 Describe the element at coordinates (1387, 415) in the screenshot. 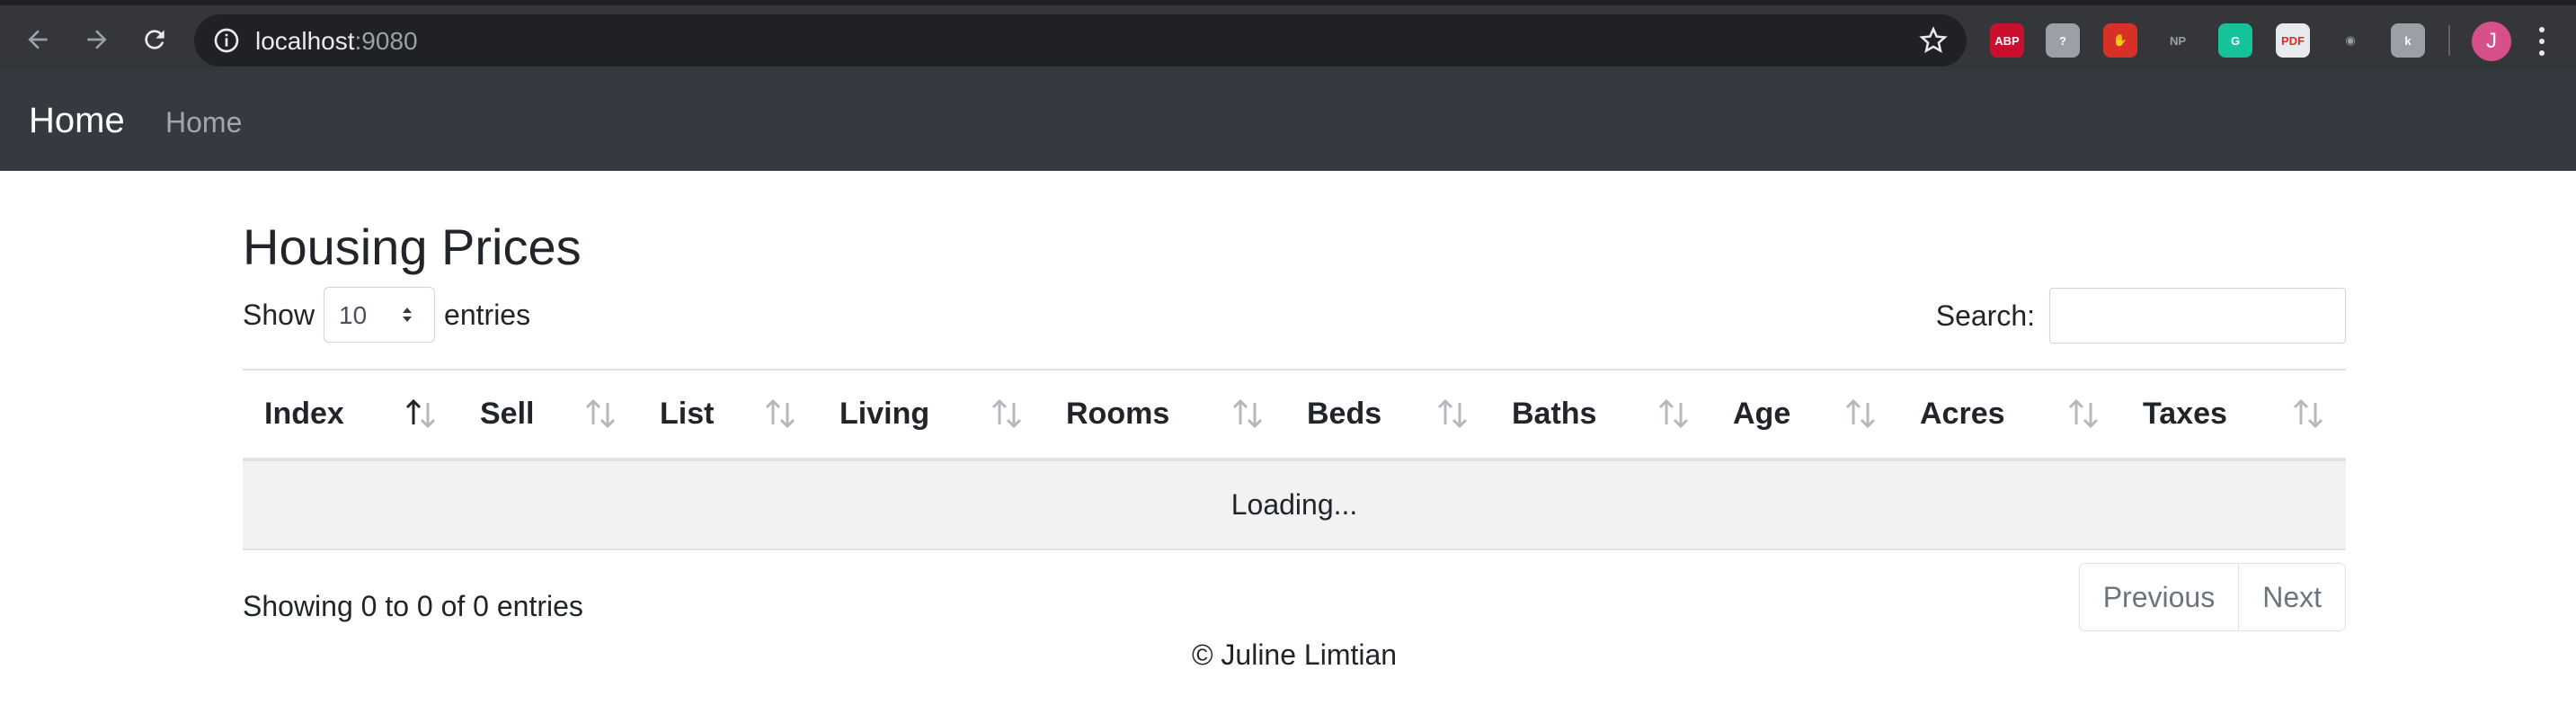

I see `column-header-beds: Beds` at that location.